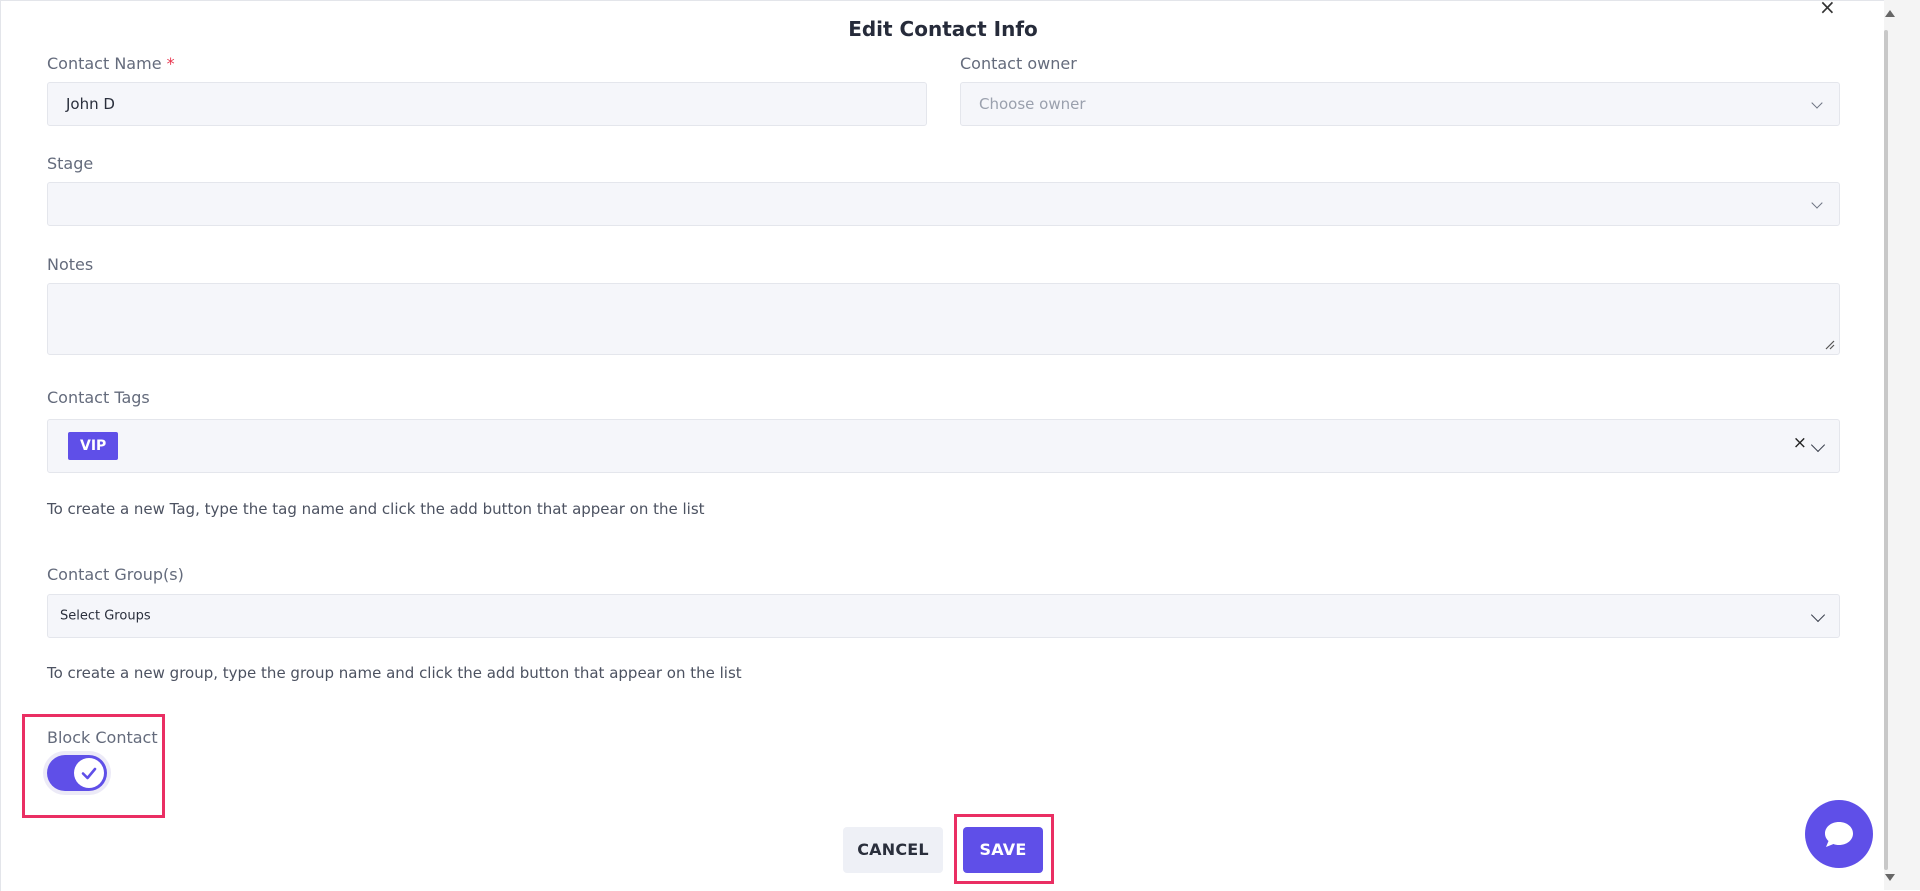  What do you see at coordinates (1902, 445) in the screenshot?
I see `scrollbar` at bounding box center [1902, 445].